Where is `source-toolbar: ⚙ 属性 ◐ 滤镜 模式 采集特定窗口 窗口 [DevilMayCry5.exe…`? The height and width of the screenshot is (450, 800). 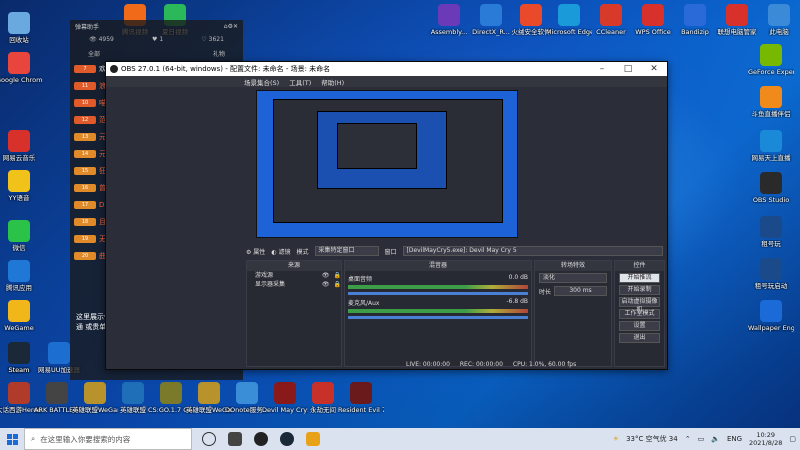
source-toolbar: ⚙ 属性 ◐ 滤镜 模式 采集特定窗口 窗口 [DevilMayCry5.exe… is located at coordinates (454, 251).